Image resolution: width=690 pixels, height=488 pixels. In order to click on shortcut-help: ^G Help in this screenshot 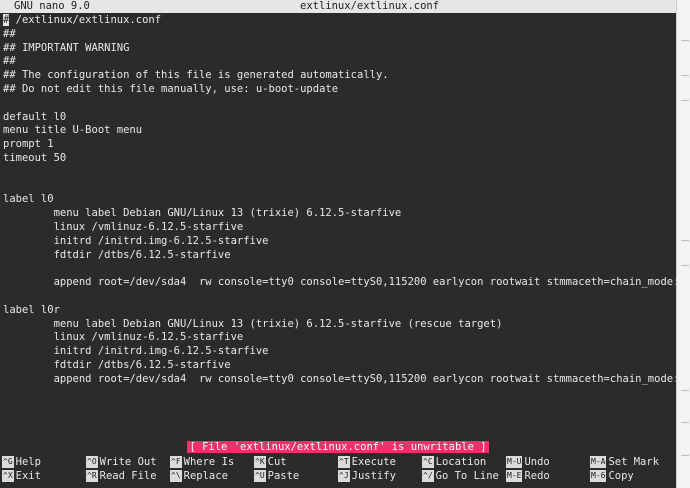, I will do `click(21, 462)`.